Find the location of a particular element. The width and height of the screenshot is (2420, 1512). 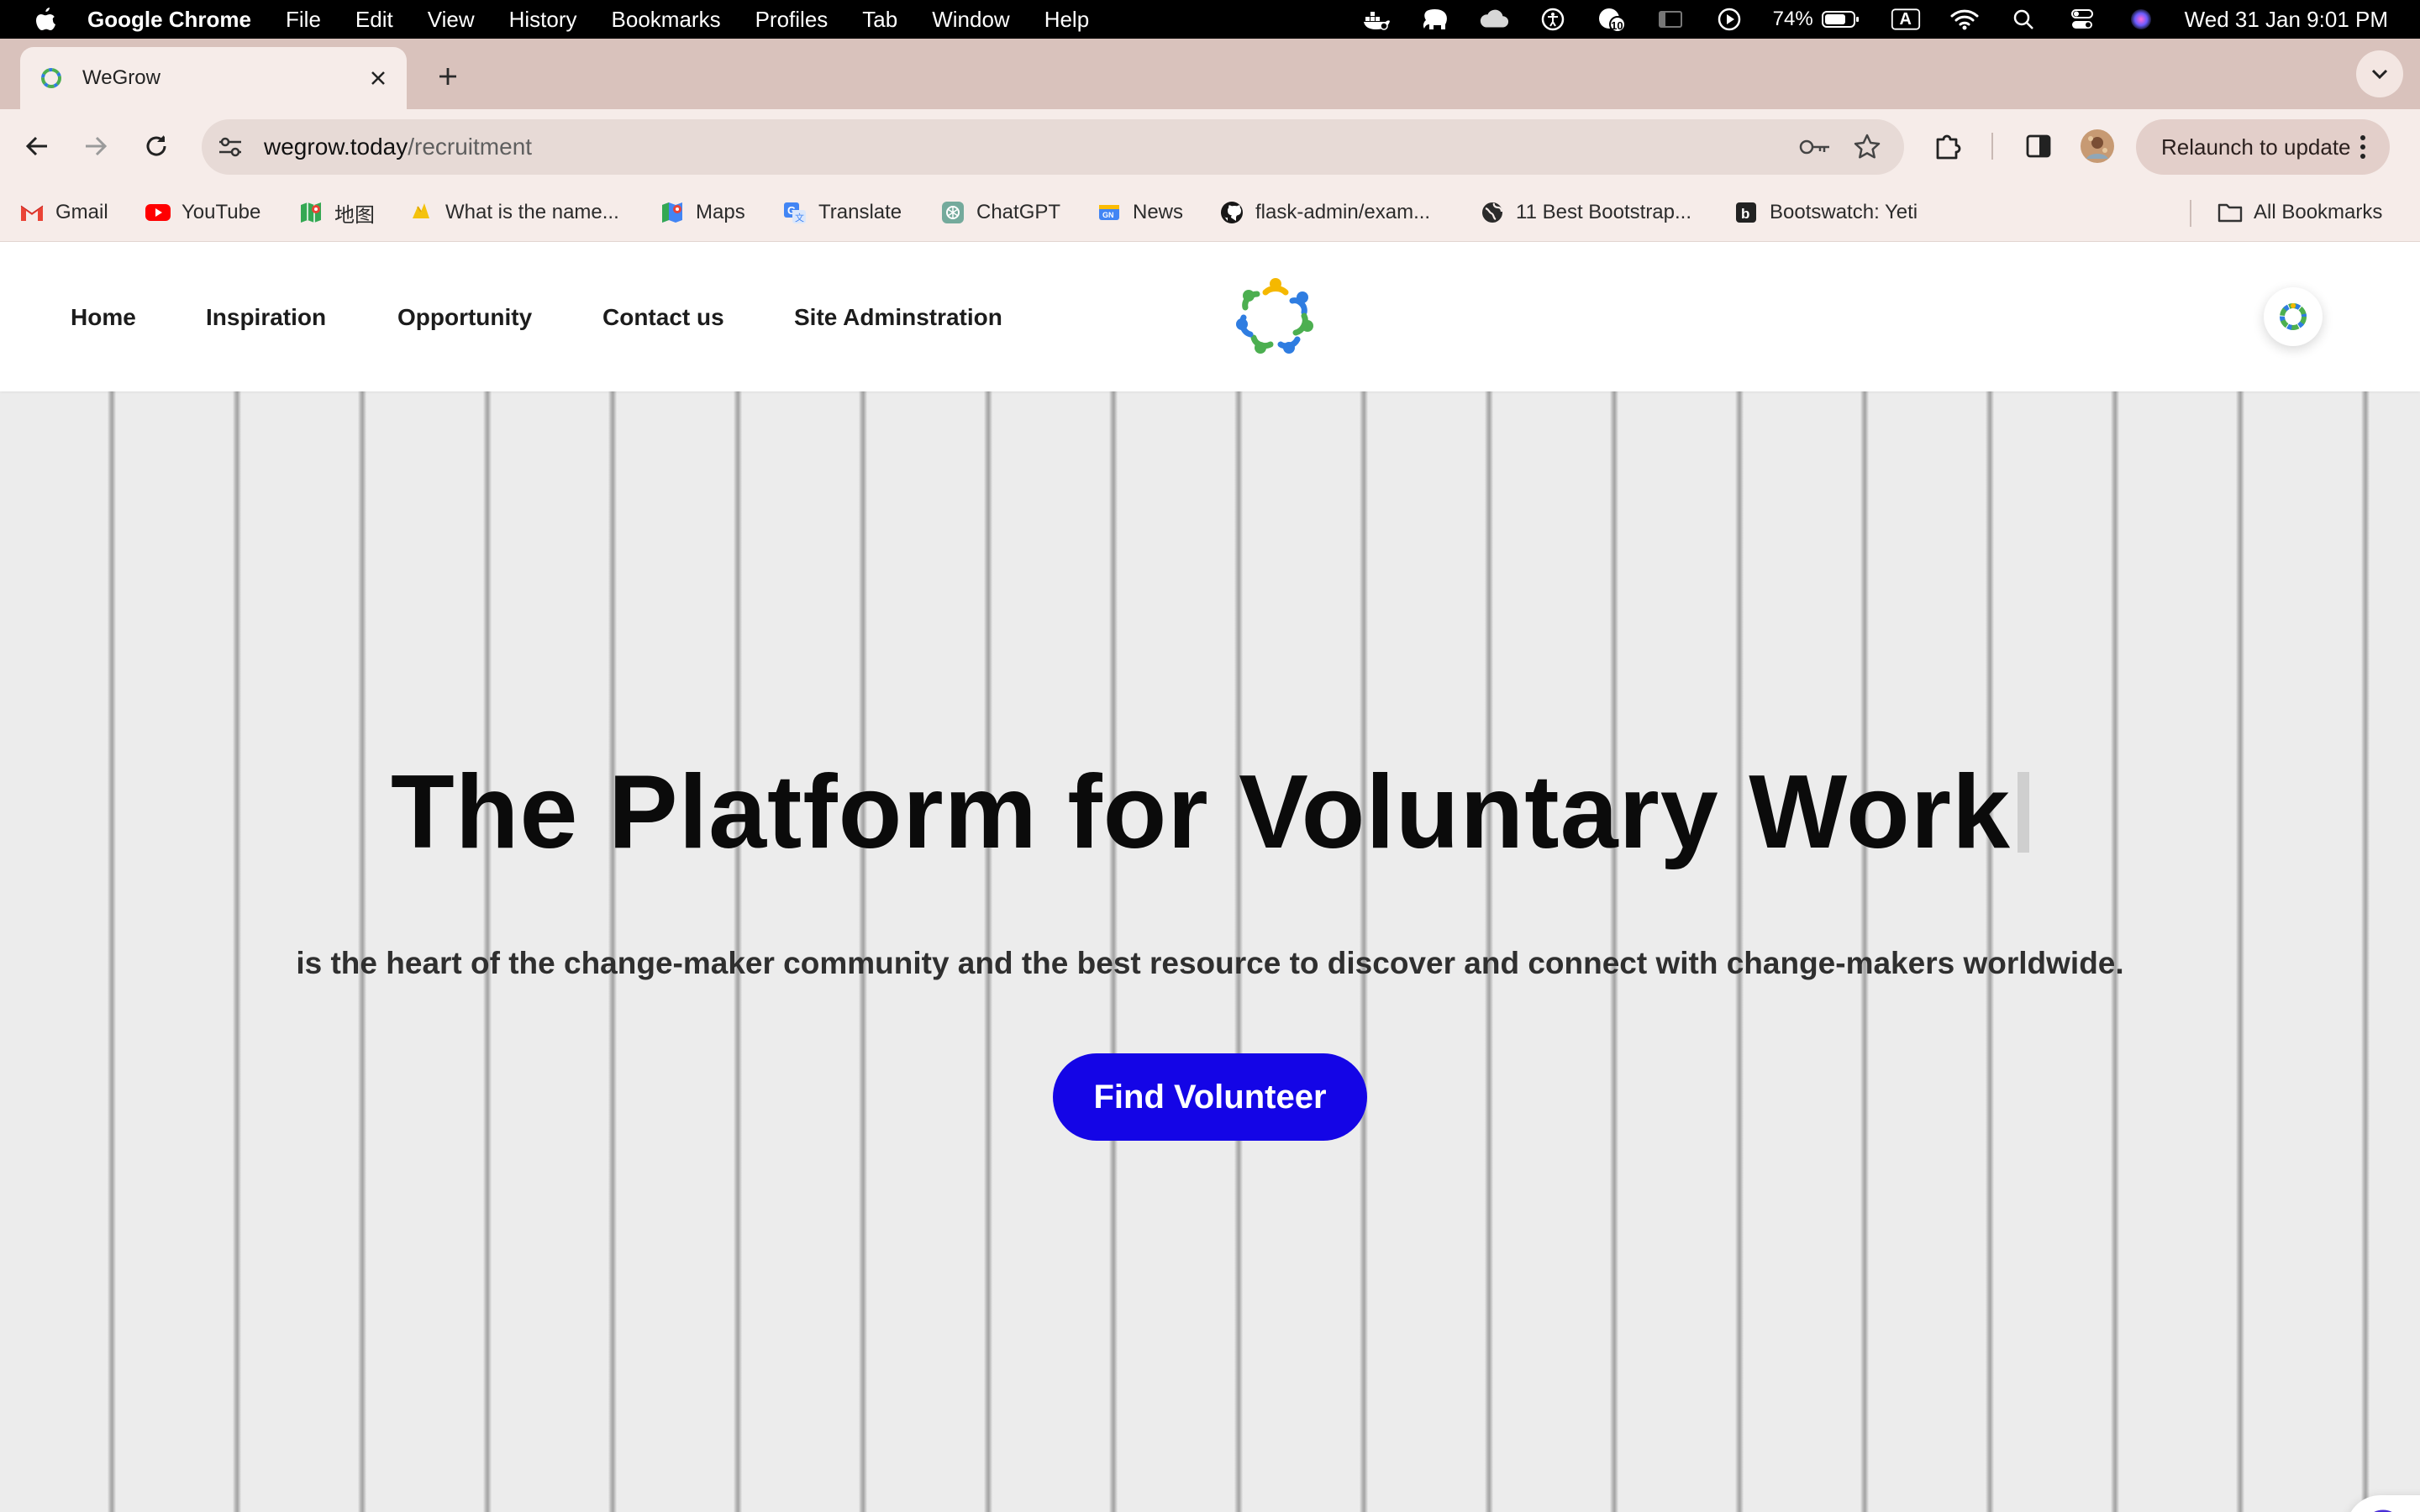

bookmark-label: YouTube is located at coordinates (221, 212).